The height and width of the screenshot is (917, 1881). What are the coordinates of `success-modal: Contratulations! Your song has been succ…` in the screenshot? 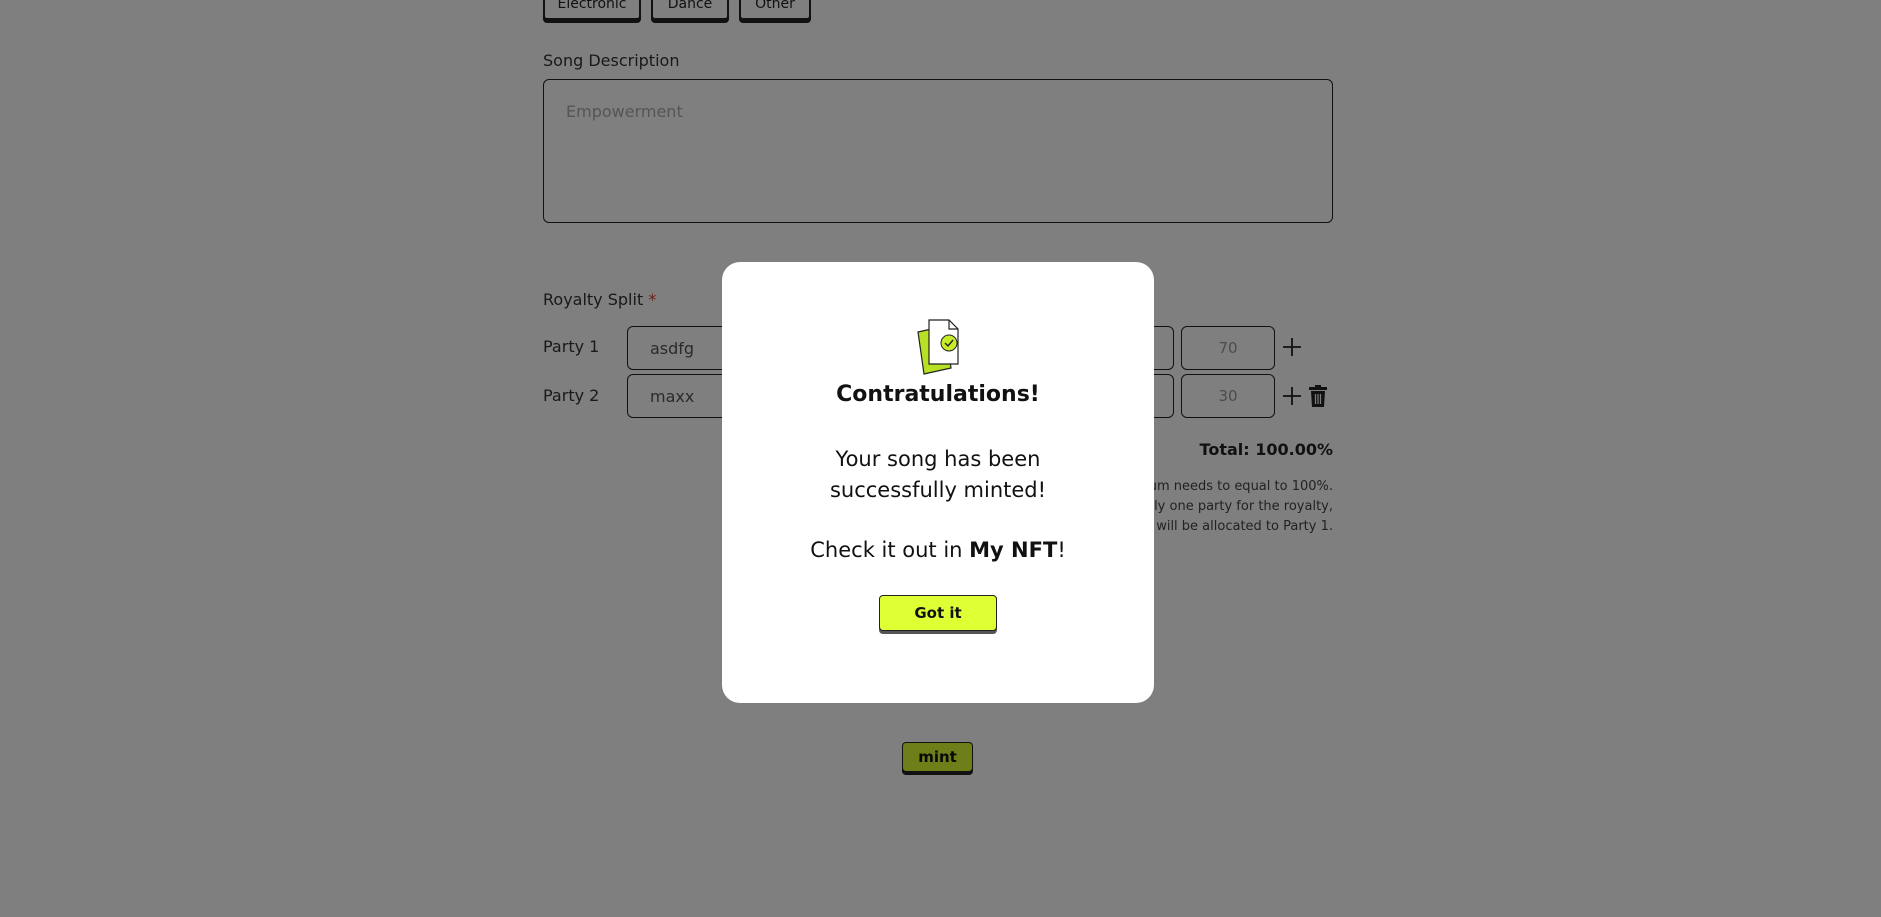 It's located at (938, 482).